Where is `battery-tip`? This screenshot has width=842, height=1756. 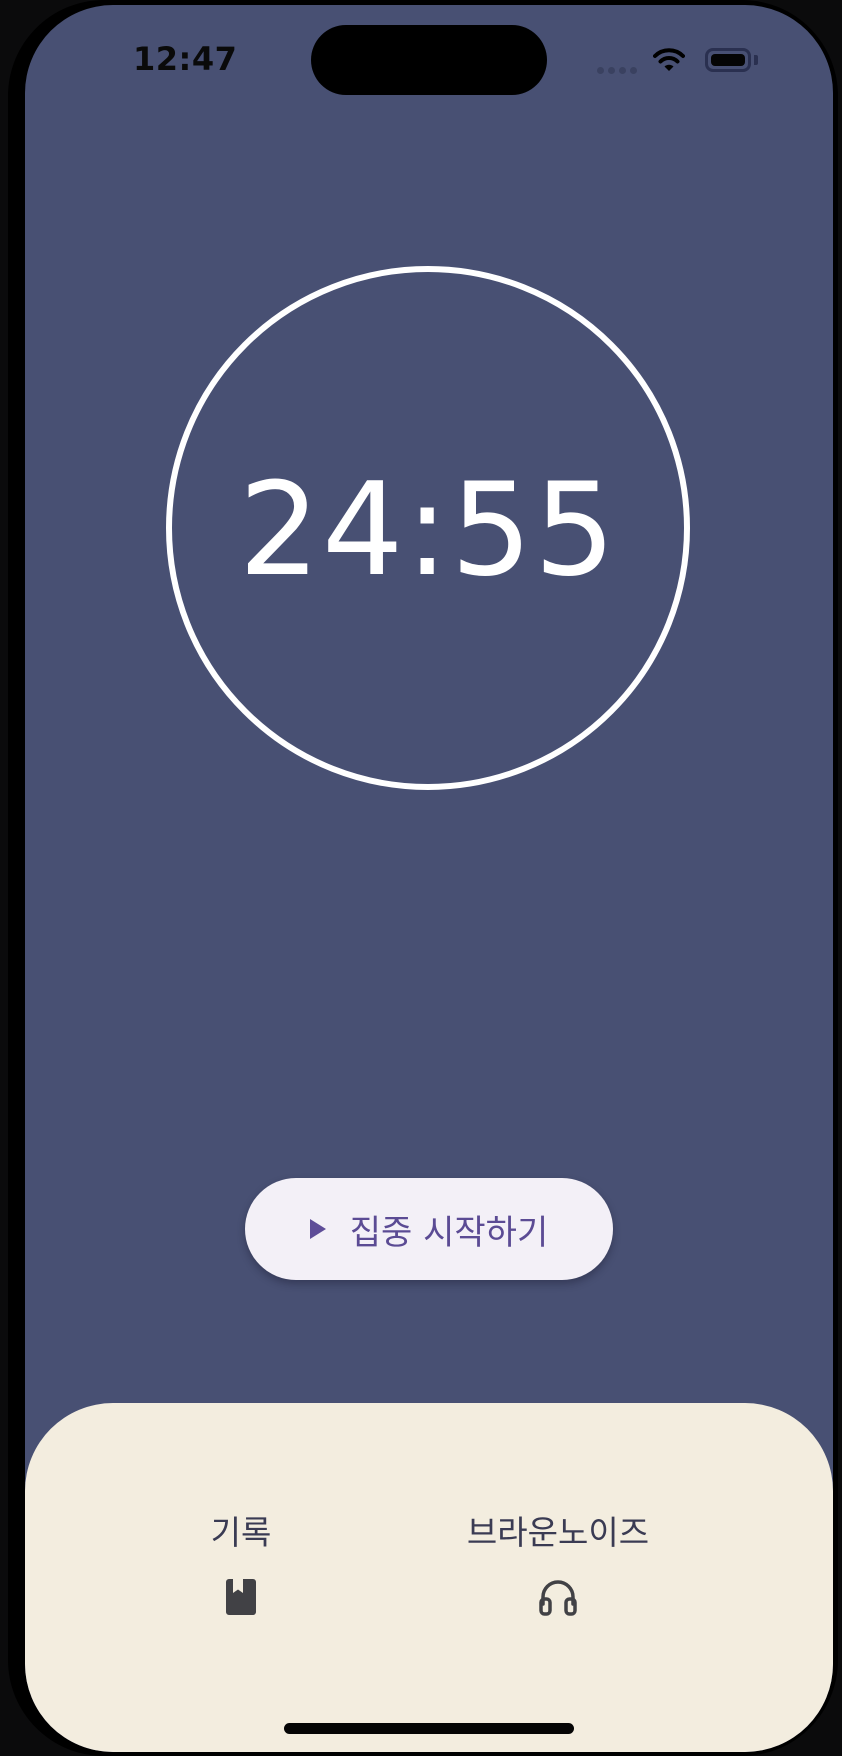
battery-tip is located at coordinates (756, 60).